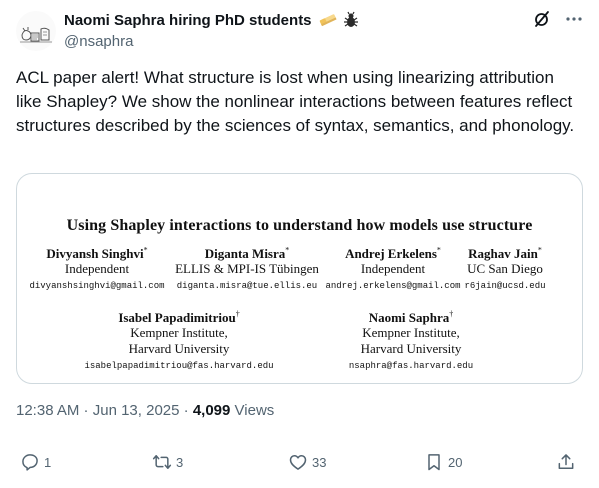 The width and height of the screenshot is (599, 488). I want to click on timestamp-date: Jun 13, 2025, so click(136, 410).